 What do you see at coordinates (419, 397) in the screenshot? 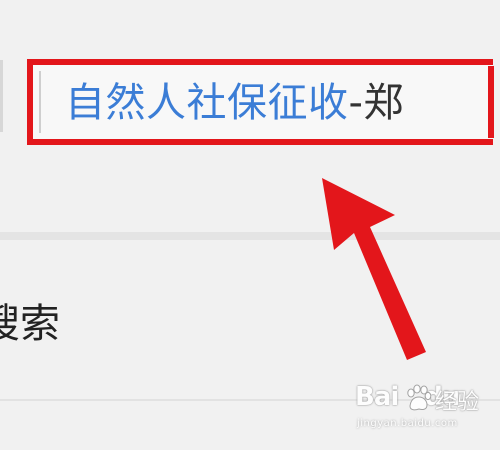
I see `baidu-paw-icon` at bounding box center [419, 397].